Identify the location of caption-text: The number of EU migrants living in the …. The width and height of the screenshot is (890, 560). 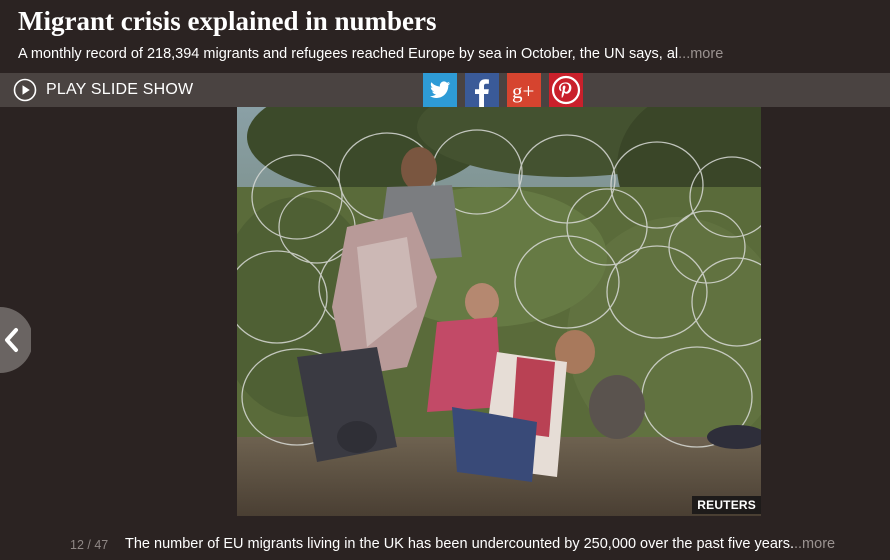
(459, 544).